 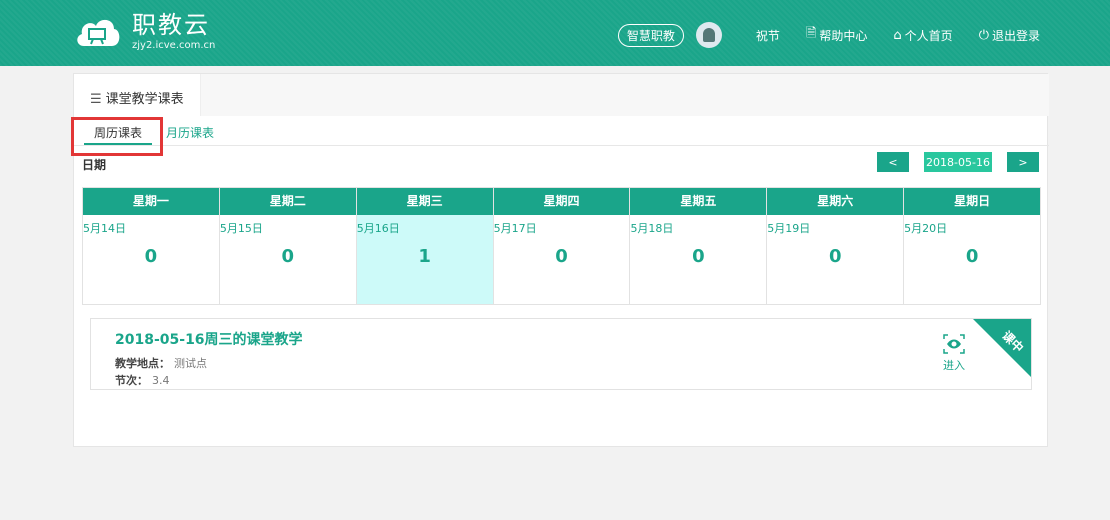 What do you see at coordinates (131, 380) in the screenshot?
I see `period-label: 节次：` at bounding box center [131, 380].